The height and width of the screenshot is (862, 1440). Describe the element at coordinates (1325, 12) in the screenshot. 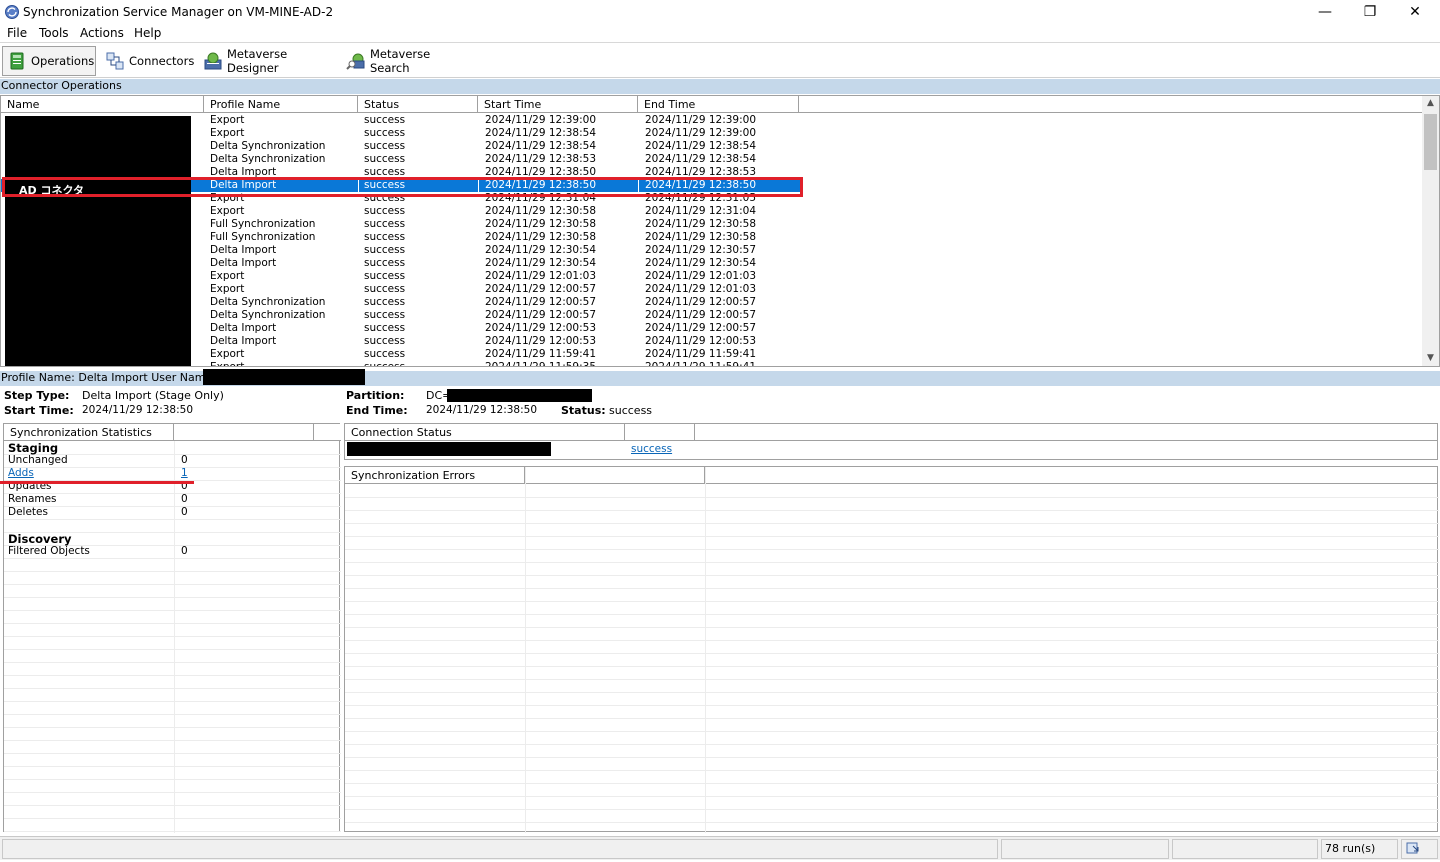

I see `minimize-button: —` at that location.